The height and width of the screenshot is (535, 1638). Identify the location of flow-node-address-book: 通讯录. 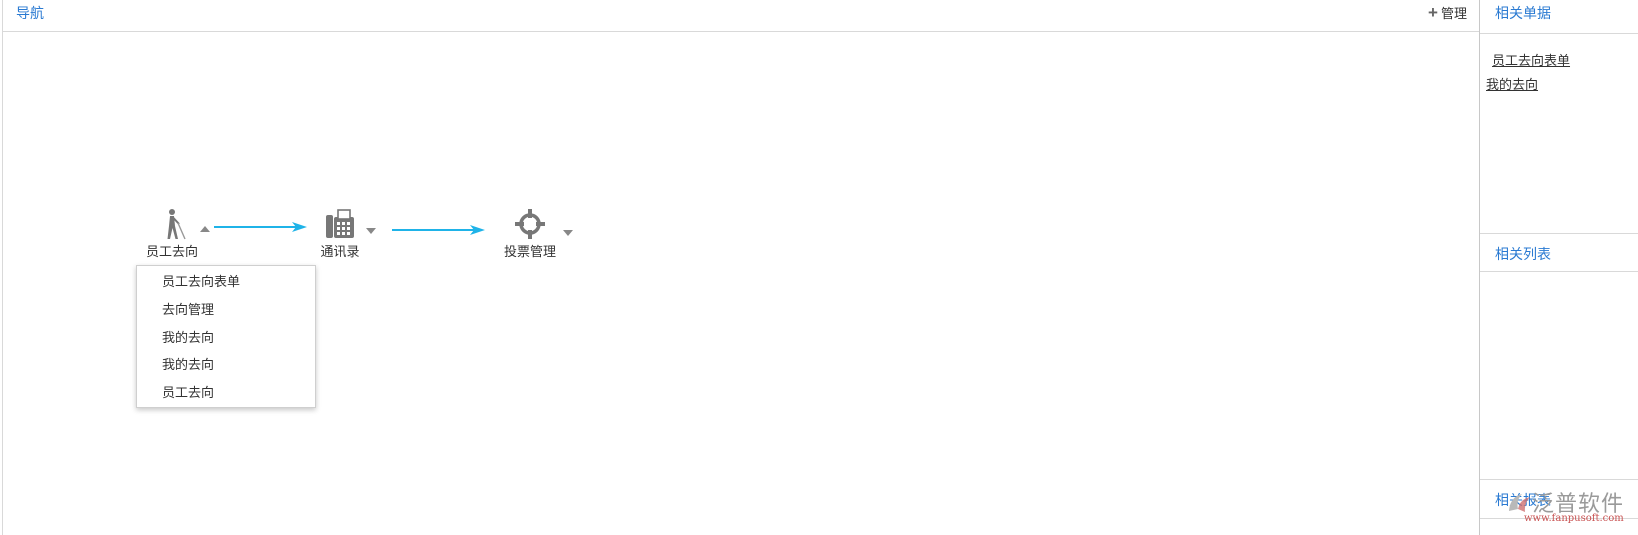
(340, 234).